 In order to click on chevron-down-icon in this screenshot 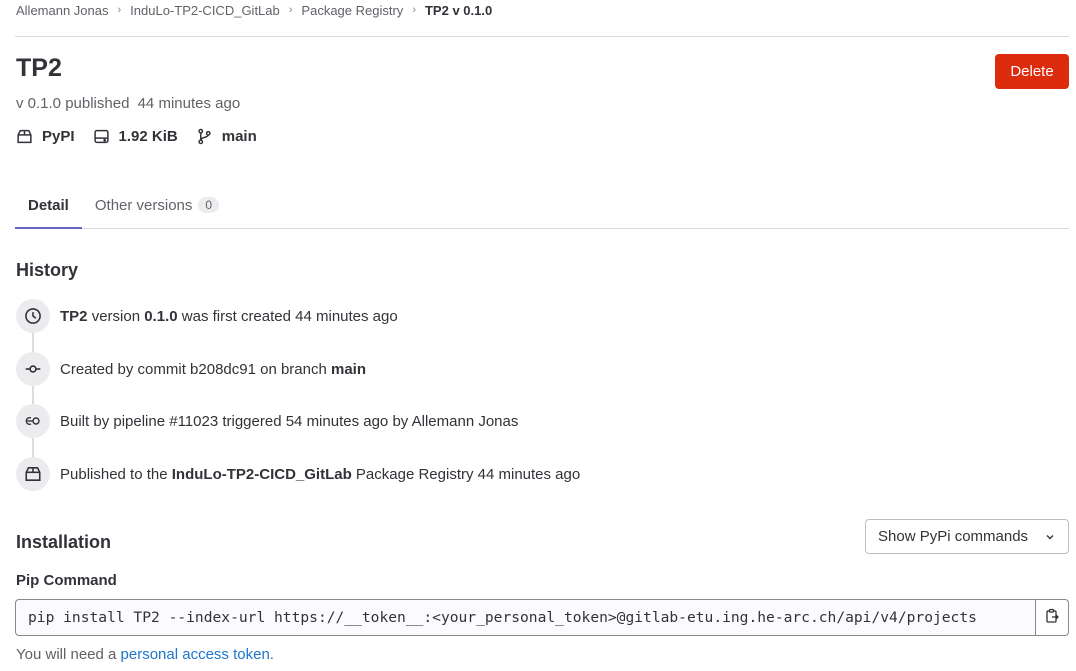, I will do `click(1050, 537)`.